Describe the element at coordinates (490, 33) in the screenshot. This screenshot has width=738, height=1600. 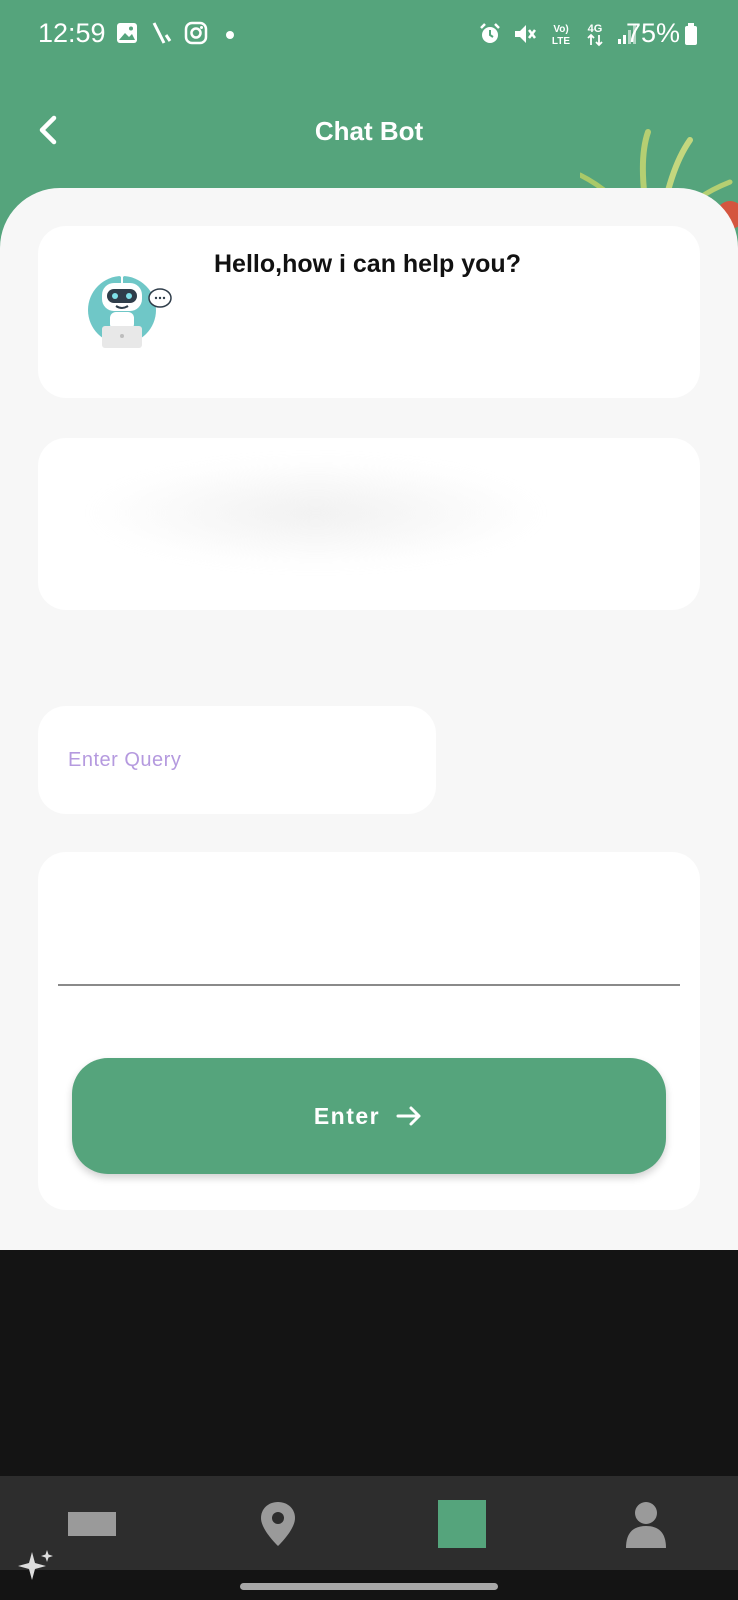
I see `alarm-icon` at that location.